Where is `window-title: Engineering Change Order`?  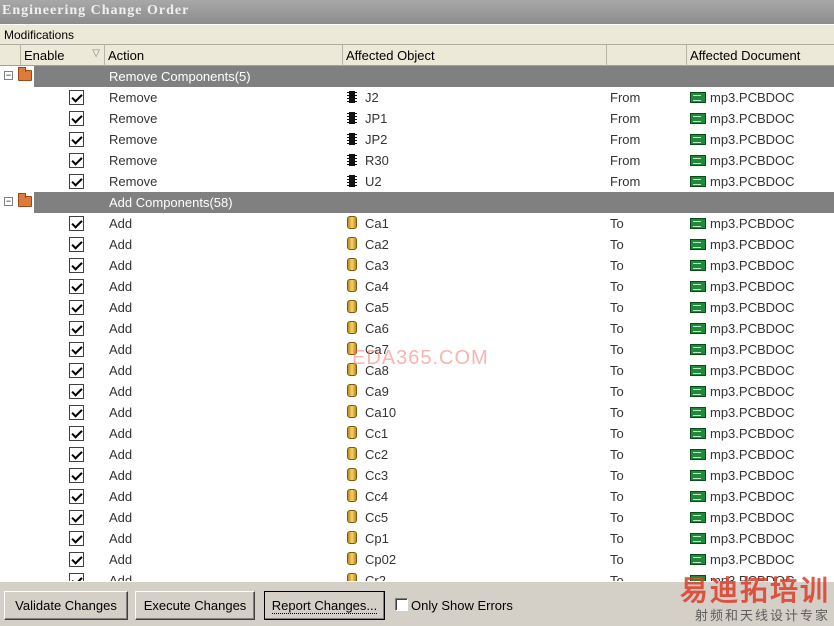
window-title: Engineering Change Order is located at coordinates (417, 12).